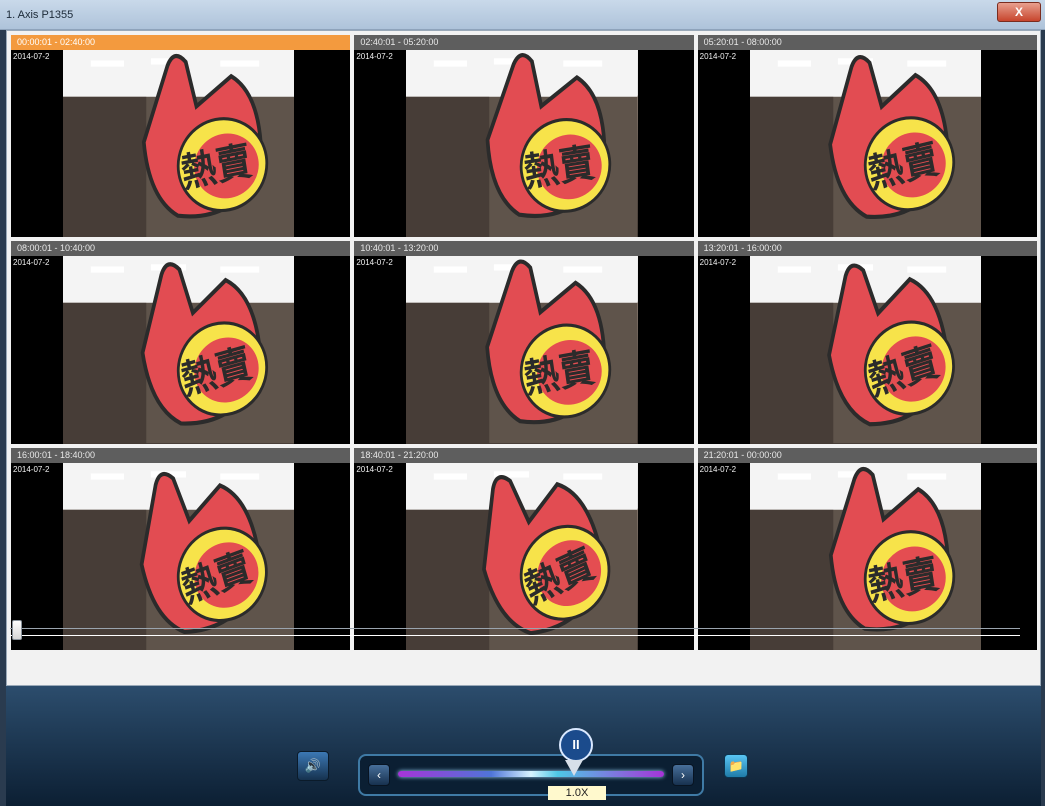 Image resolution: width=1045 pixels, height=806 pixels. Describe the element at coordinates (181, 455) in the screenshot. I see `tile-time-range: 16:00:01 - 18:40:00` at that location.